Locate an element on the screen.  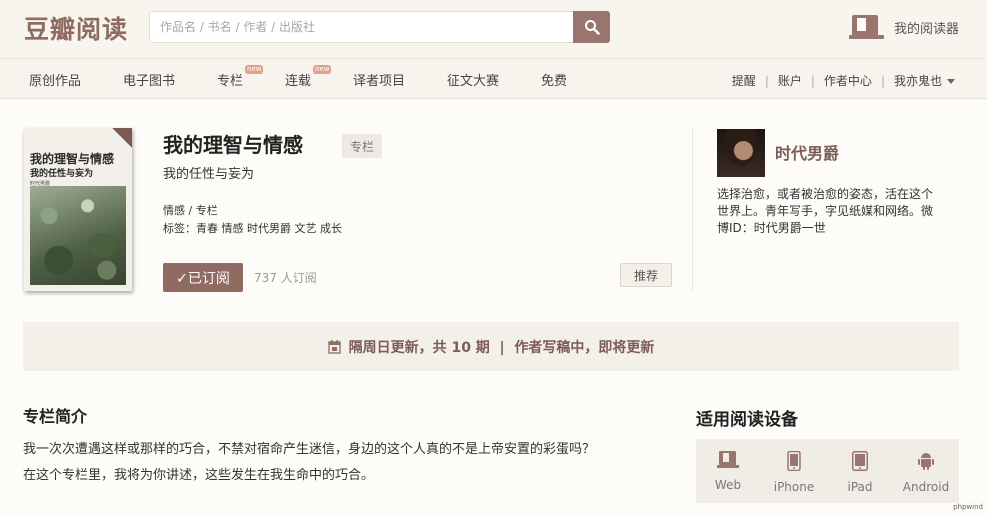
cover-image is located at coordinates (78, 235).